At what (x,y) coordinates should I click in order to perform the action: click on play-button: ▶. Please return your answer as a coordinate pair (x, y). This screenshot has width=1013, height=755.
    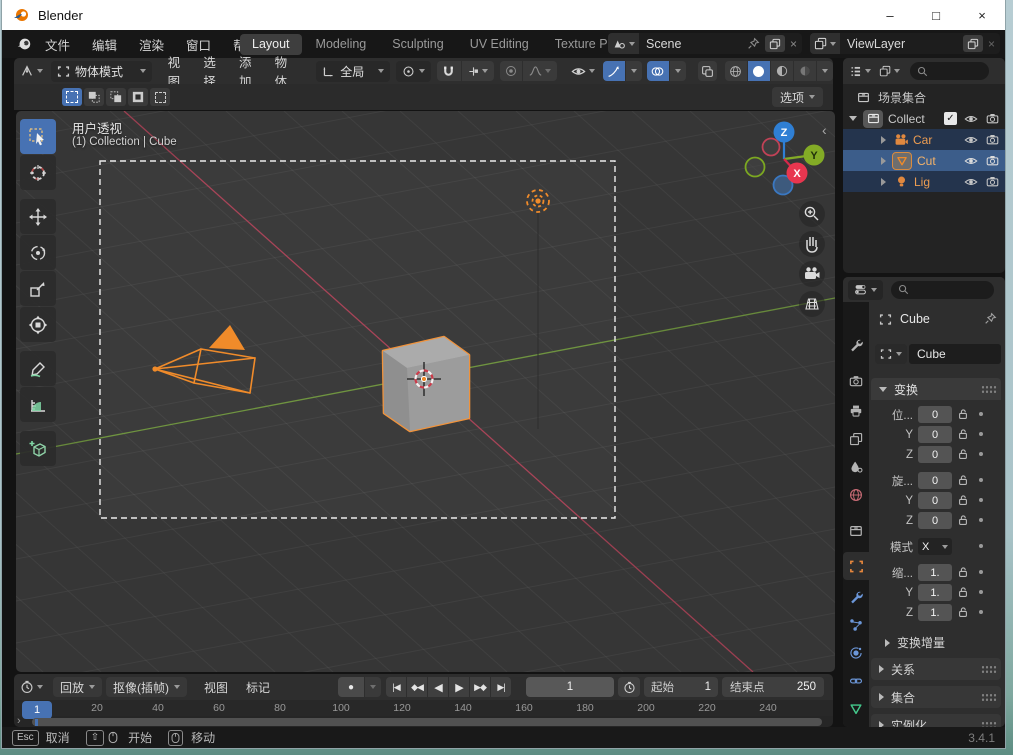
    Looking at the image, I should click on (459, 687).